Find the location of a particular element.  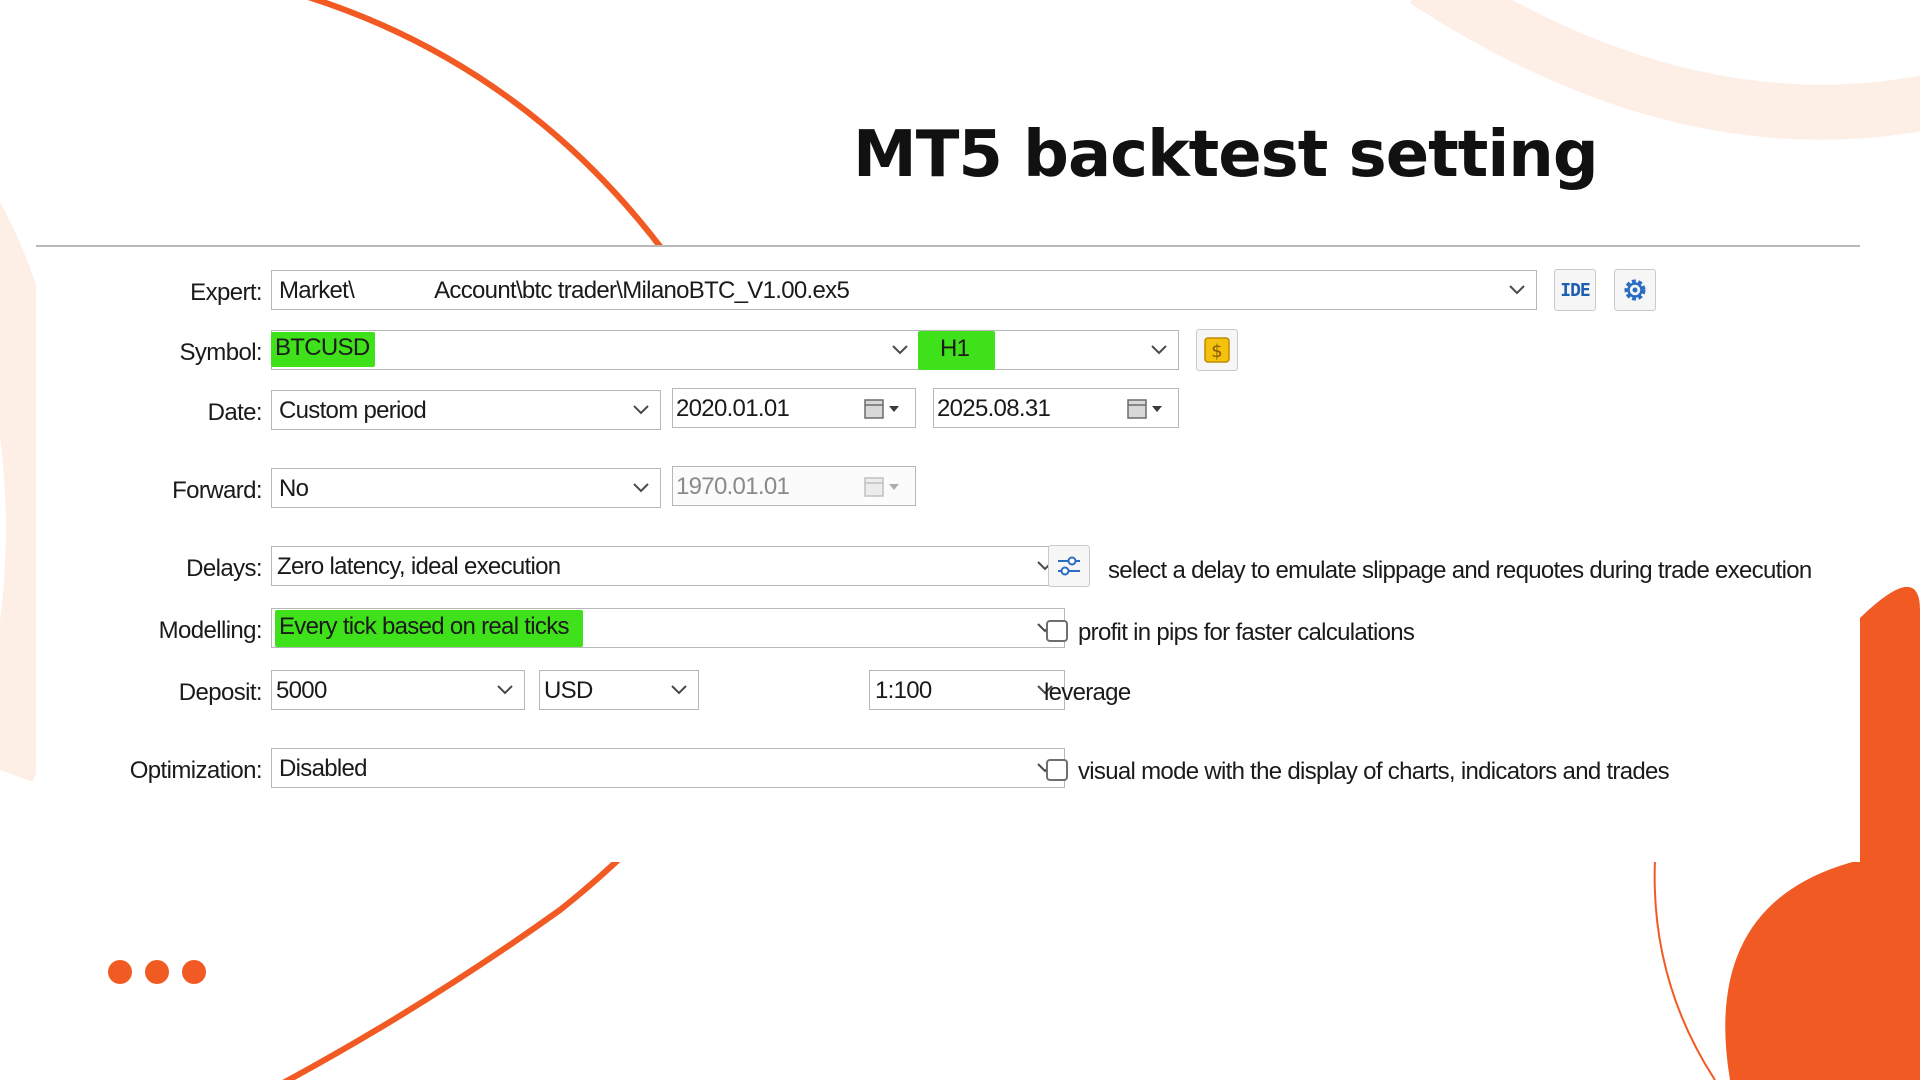

optimization-value: Disabled is located at coordinates (323, 768).